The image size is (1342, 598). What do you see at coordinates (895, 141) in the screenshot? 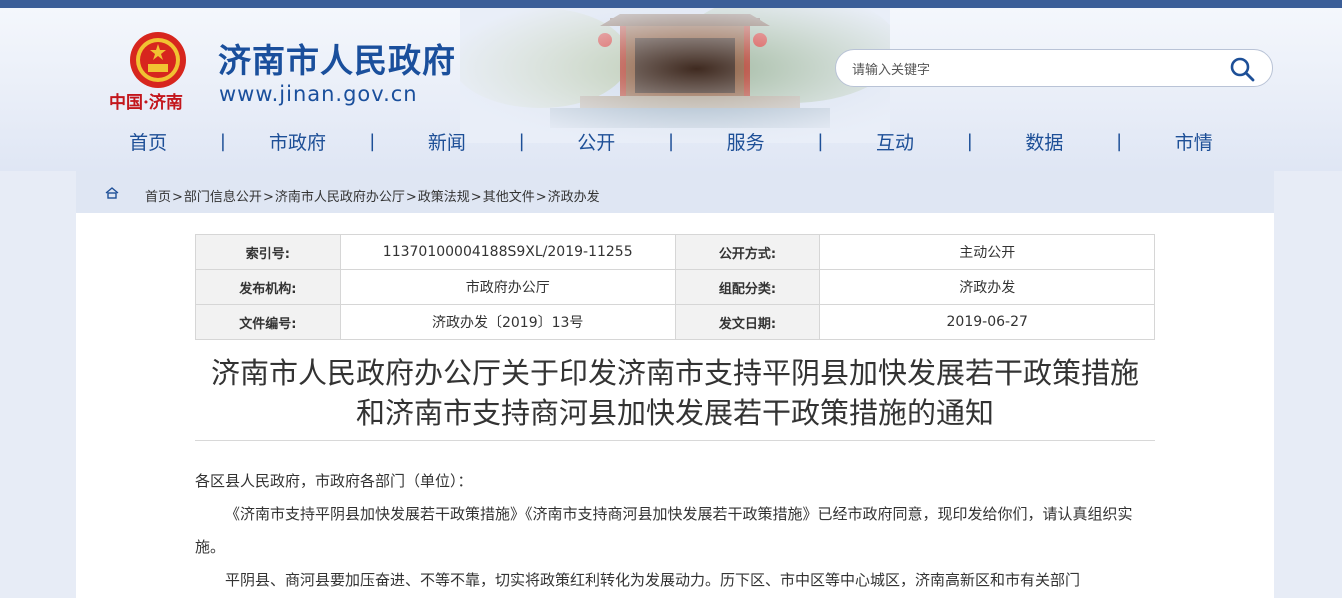
I see `nav-item-interaction: 互动` at bounding box center [895, 141].